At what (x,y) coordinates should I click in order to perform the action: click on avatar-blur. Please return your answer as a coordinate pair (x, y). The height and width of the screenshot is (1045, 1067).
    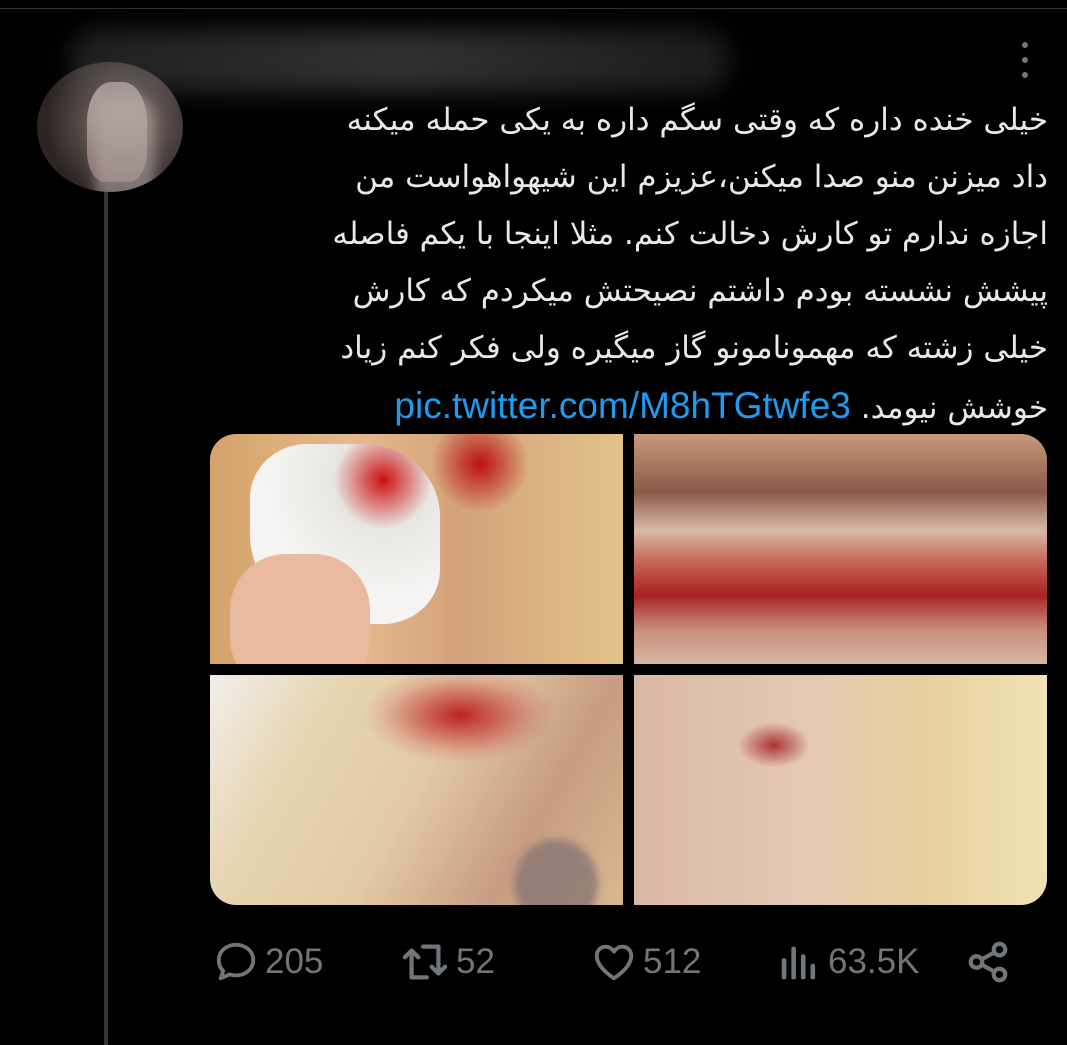
    Looking at the image, I should click on (125, 142).